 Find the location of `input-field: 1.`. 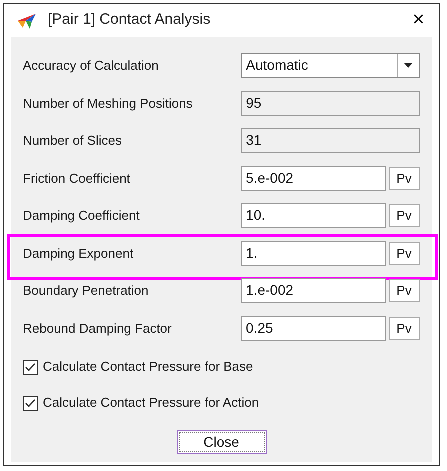

input-field: 1. is located at coordinates (313, 253).